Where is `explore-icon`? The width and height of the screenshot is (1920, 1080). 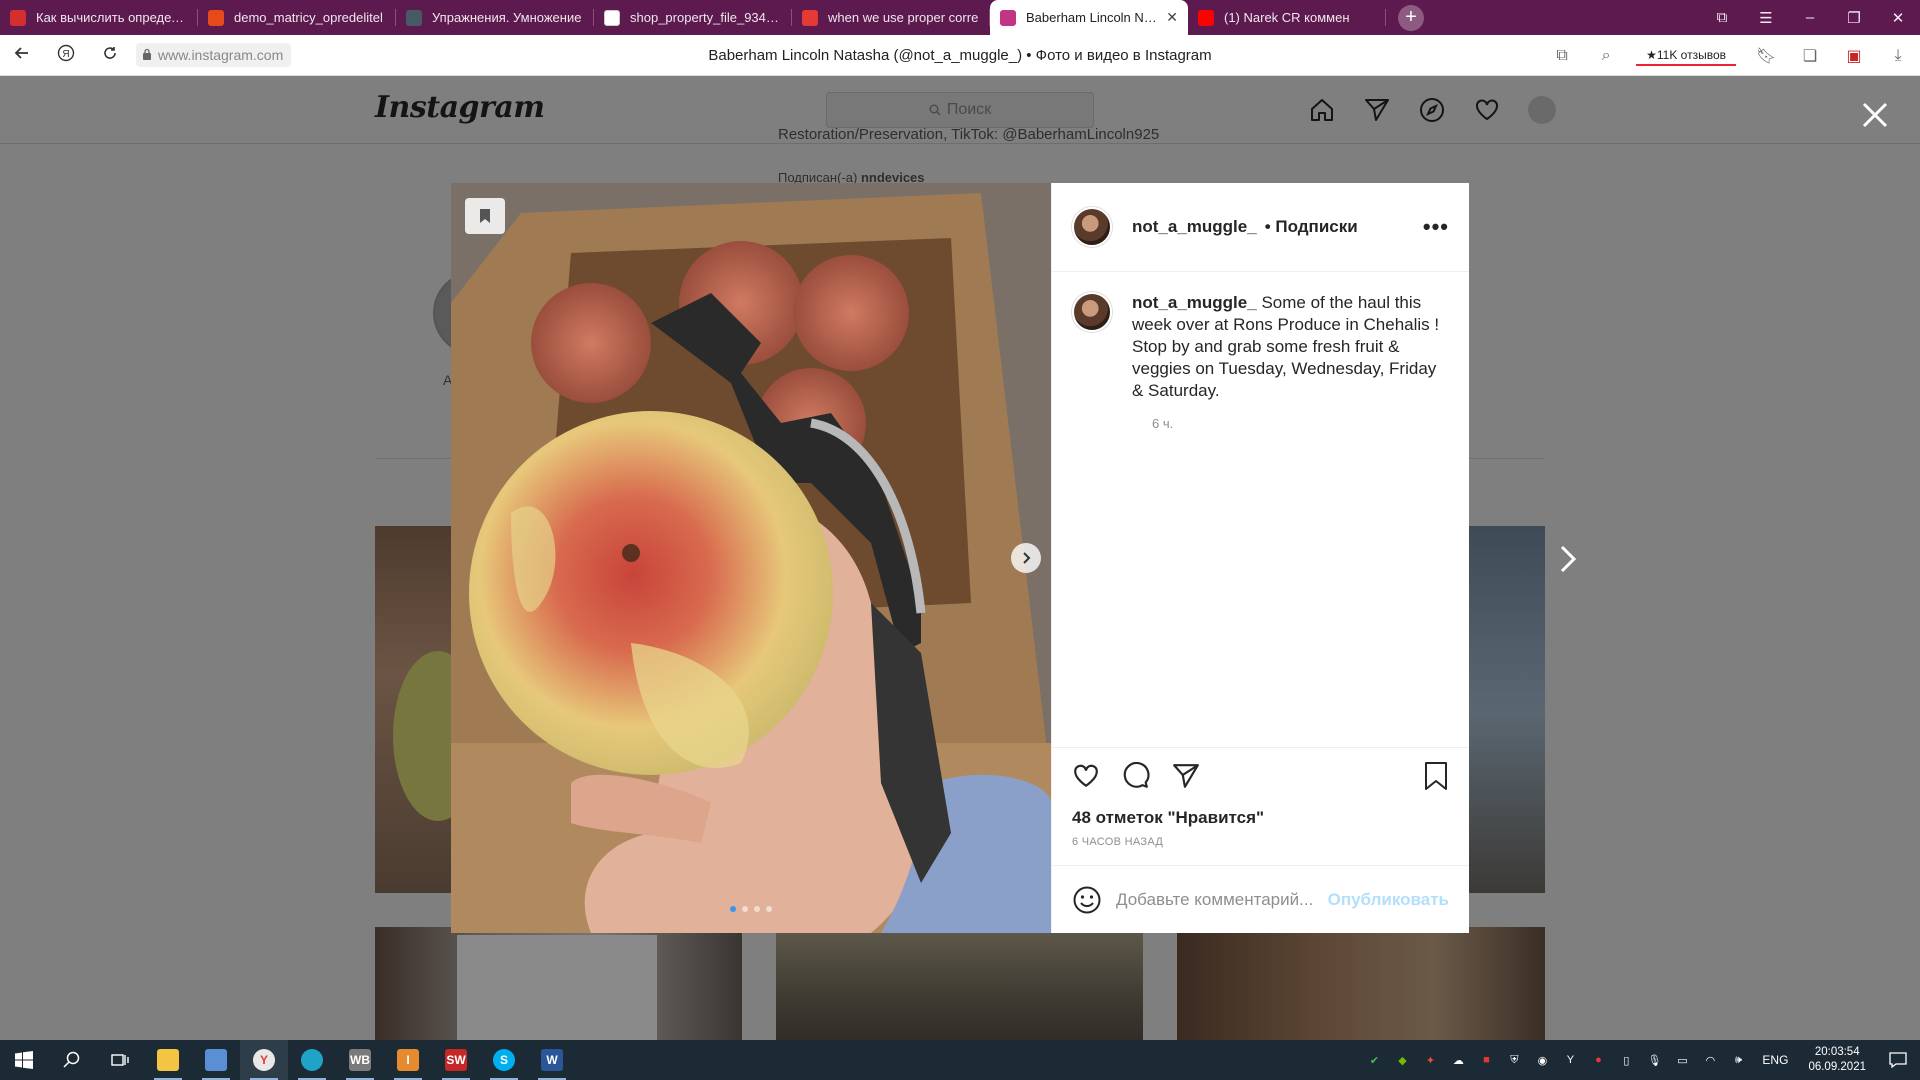
explore-icon is located at coordinates (1431, 110).